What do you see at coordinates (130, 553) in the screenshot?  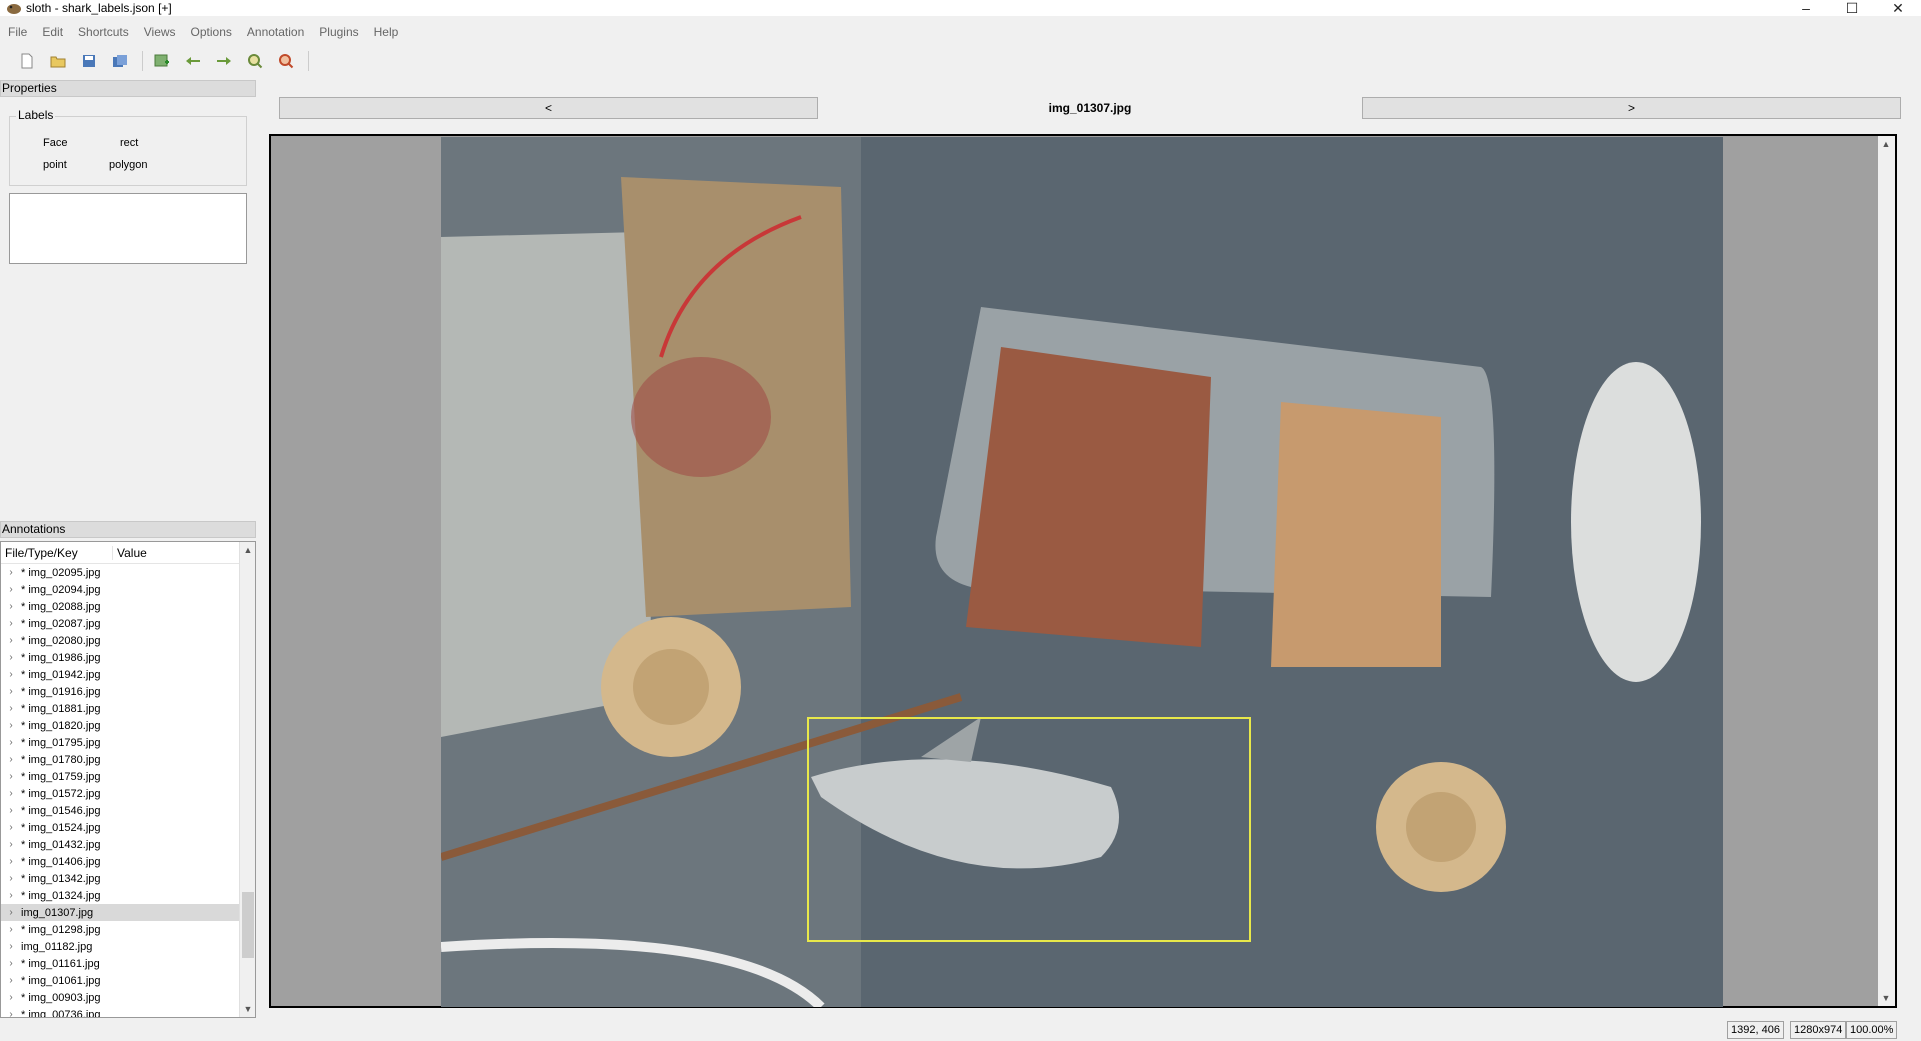 I see `column-header-value: Value` at bounding box center [130, 553].